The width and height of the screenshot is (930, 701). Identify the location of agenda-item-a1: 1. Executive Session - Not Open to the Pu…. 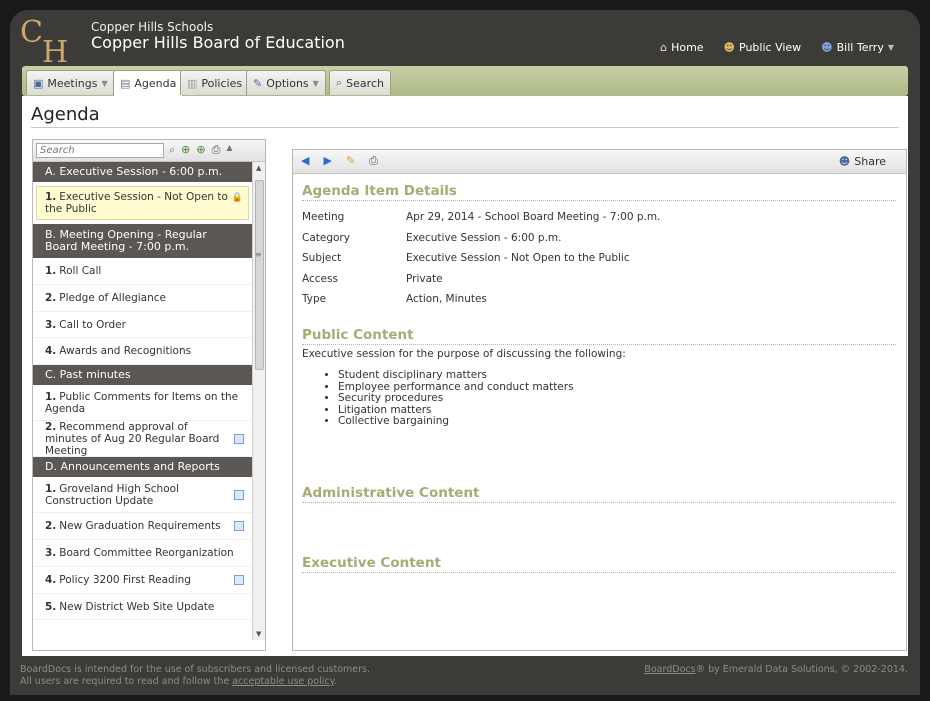
(142, 203).